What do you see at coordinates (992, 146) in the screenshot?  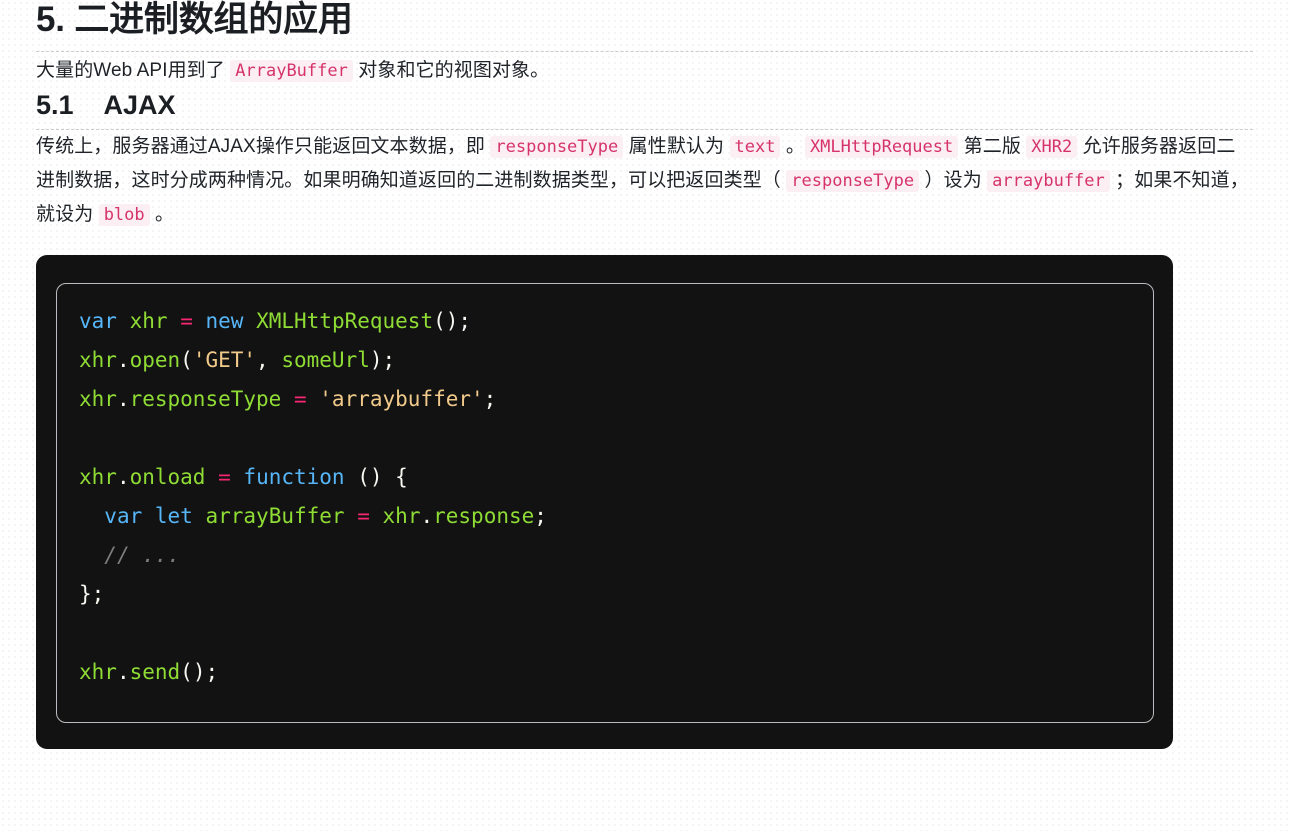 I see `body-text-segment-4: 第二版` at bounding box center [992, 146].